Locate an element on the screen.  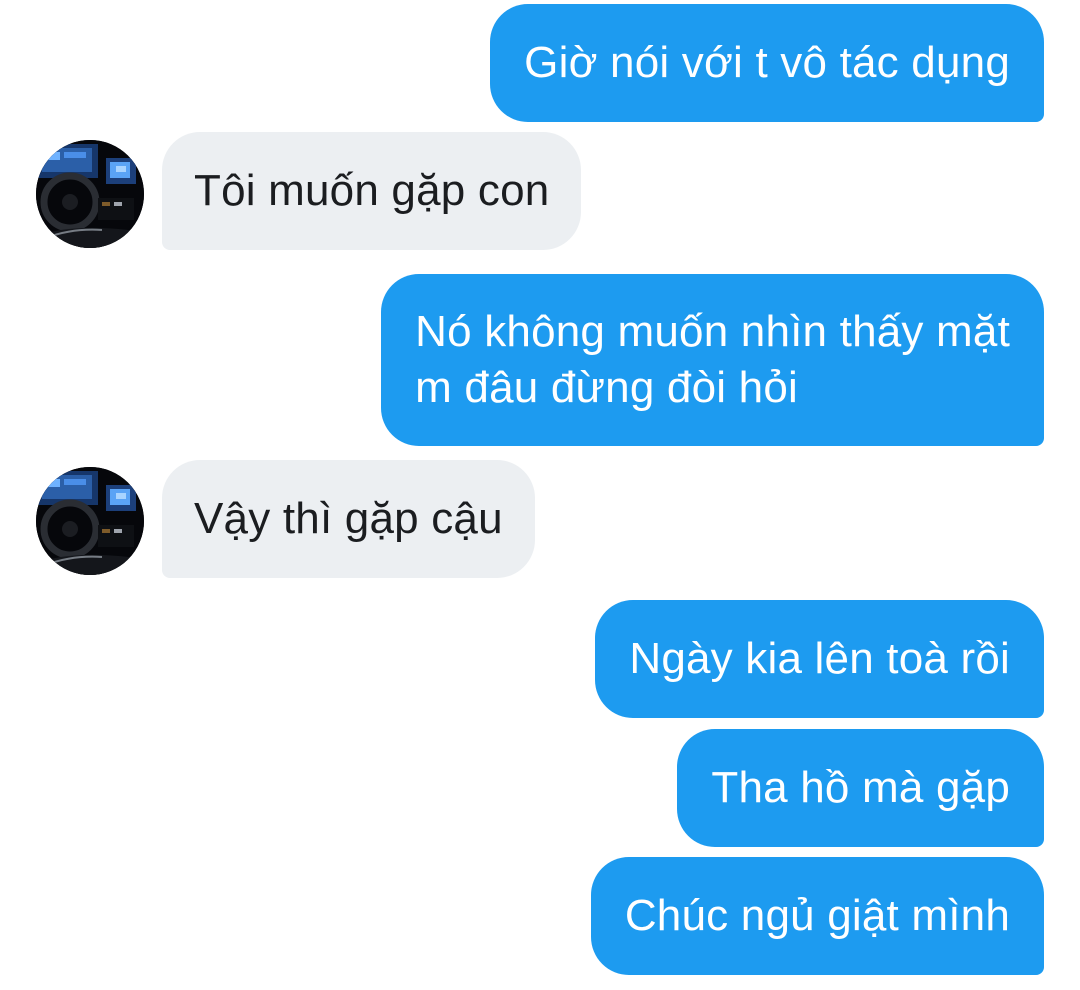
received-message-bubble: Tôi muốn gặp con is located at coordinates (372, 191).